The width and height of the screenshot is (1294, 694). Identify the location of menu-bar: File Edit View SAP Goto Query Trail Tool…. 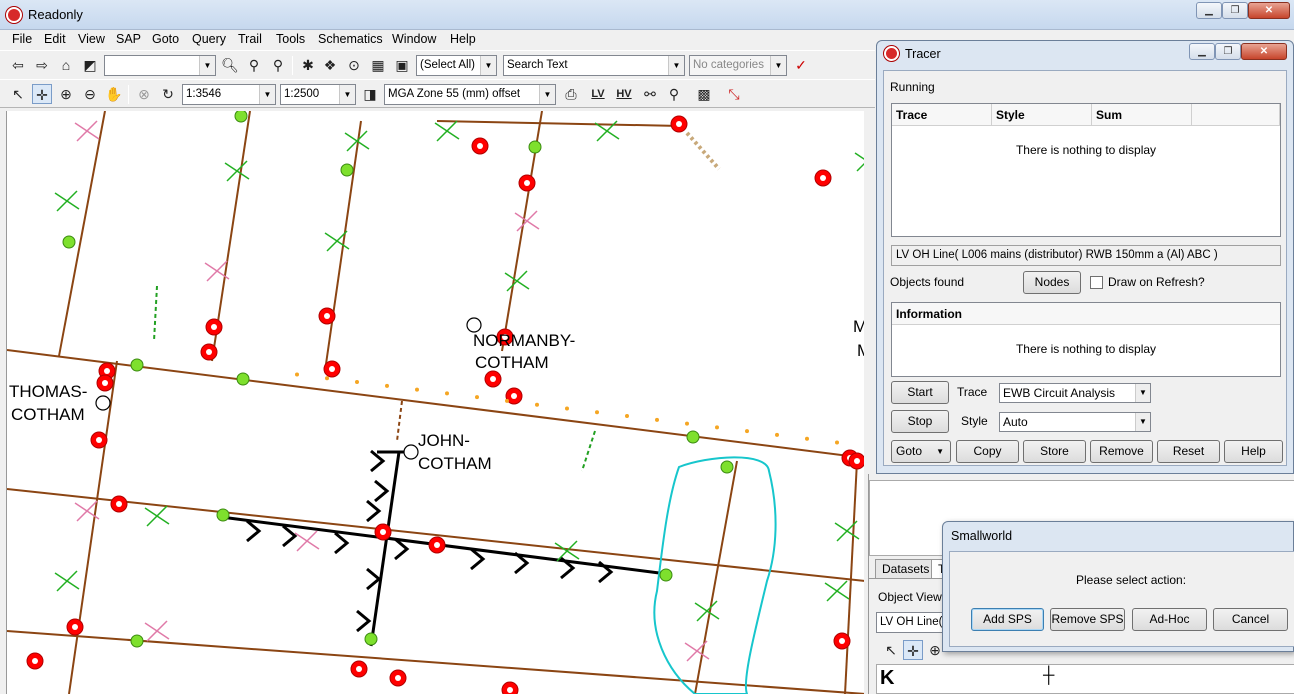
(437, 40).